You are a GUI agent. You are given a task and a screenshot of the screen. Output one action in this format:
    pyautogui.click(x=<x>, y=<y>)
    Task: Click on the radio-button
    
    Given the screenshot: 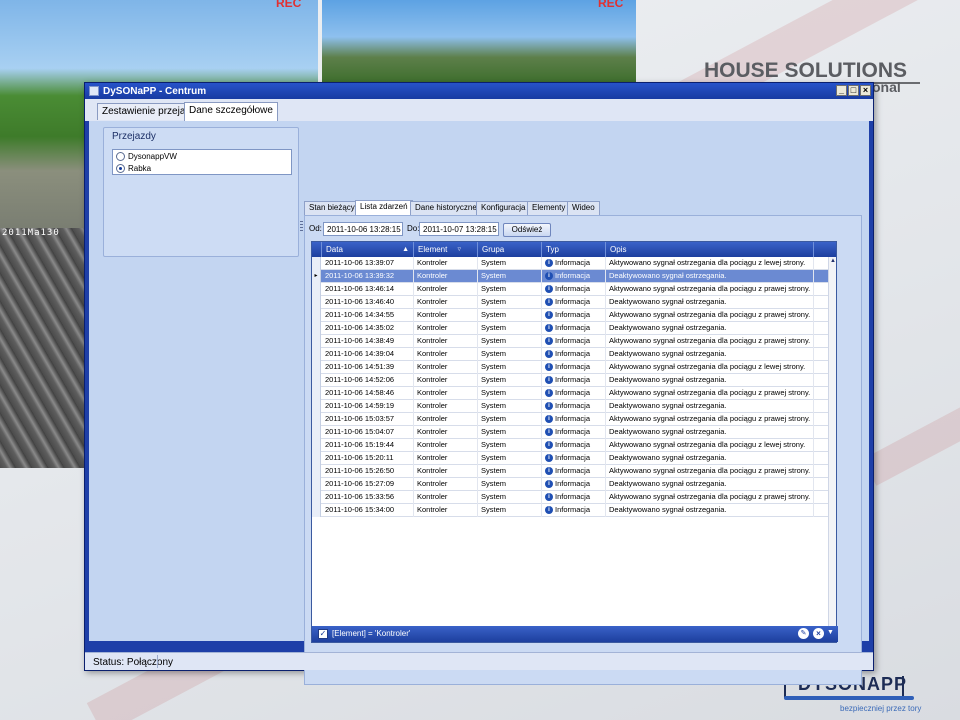 What is the action you would take?
    pyautogui.click(x=120, y=156)
    